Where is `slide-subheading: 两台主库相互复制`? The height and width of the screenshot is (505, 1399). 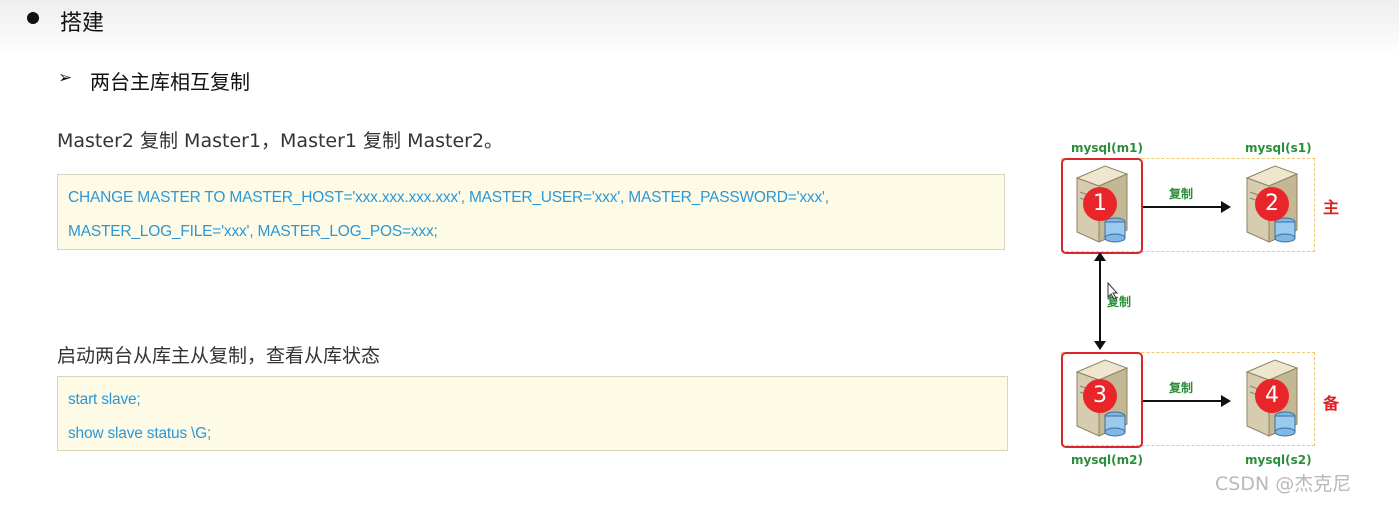 slide-subheading: 两台主库相互复制 is located at coordinates (170, 82).